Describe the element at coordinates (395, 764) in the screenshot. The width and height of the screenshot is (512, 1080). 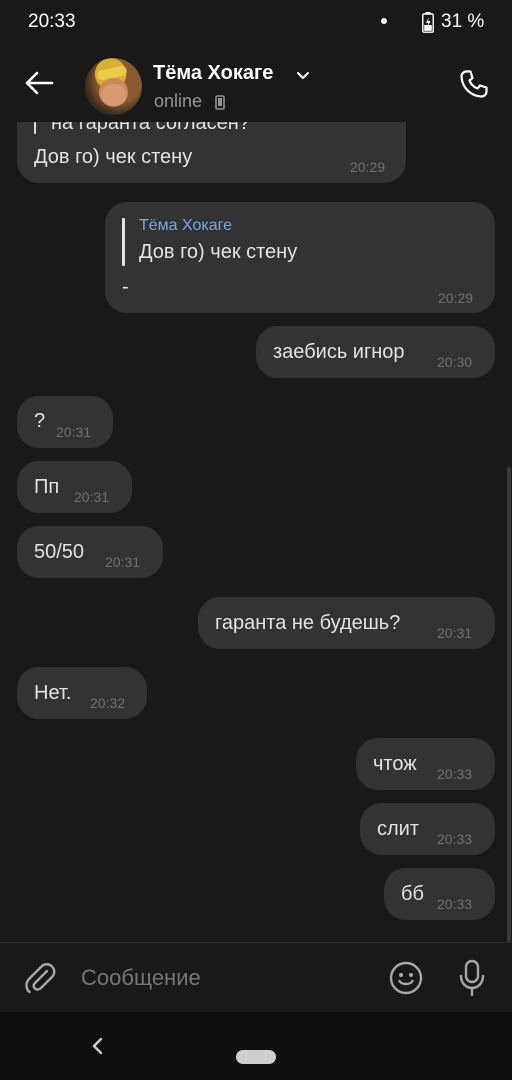
I see `message-text: чтож` at that location.